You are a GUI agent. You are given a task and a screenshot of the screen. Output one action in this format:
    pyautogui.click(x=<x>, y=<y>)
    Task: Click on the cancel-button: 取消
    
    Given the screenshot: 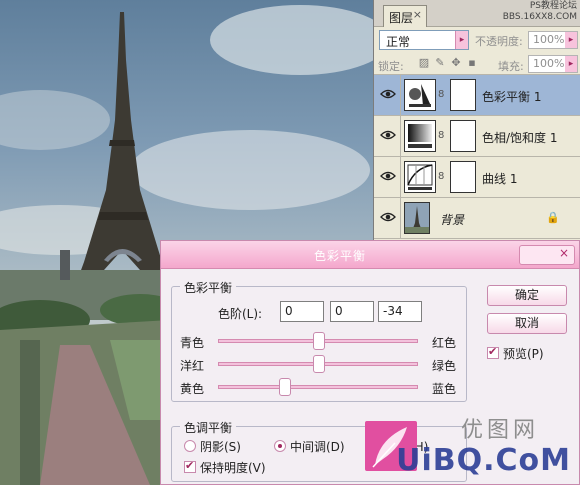 What is the action you would take?
    pyautogui.click(x=527, y=323)
    